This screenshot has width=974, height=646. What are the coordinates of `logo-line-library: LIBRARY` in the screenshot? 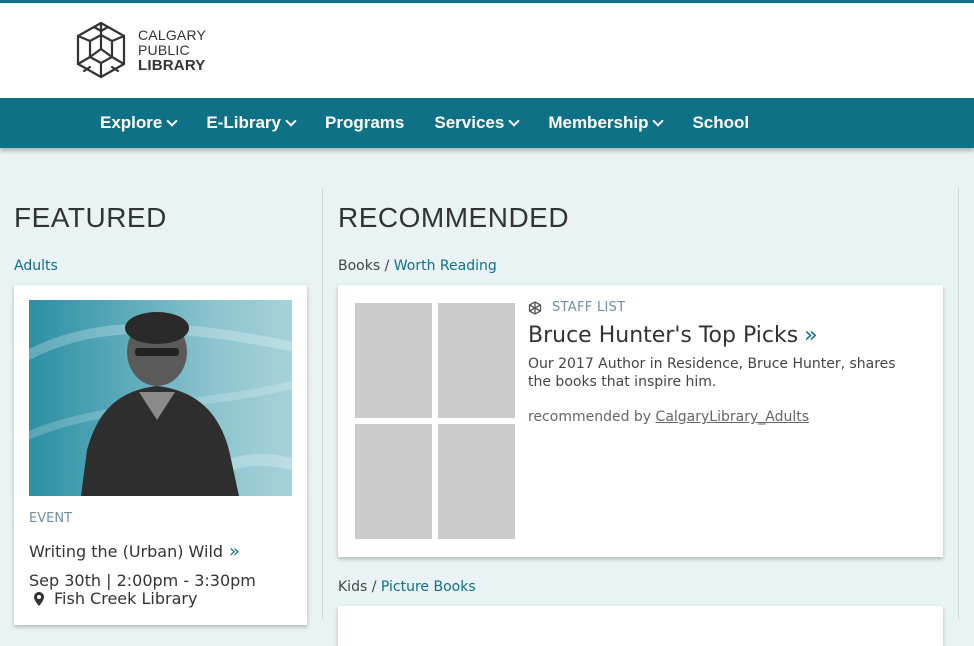 It's located at (172, 65).